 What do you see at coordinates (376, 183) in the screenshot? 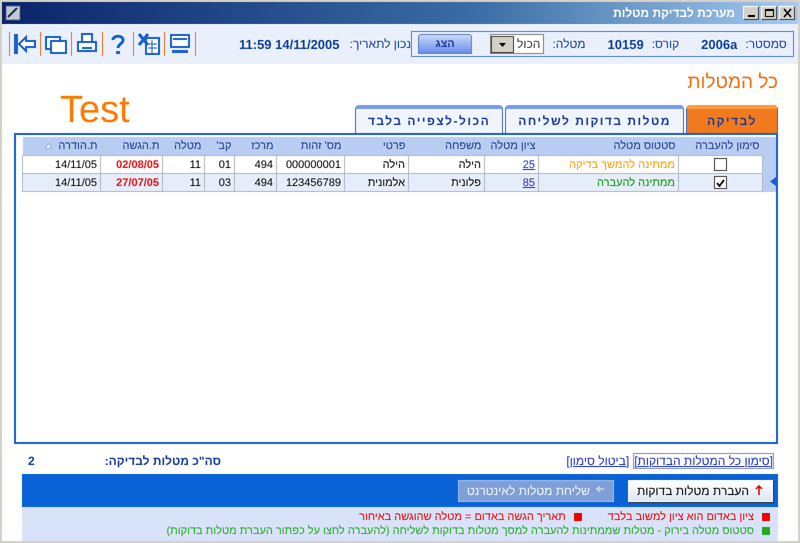
I see `table-cell: אלמונית` at bounding box center [376, 183].